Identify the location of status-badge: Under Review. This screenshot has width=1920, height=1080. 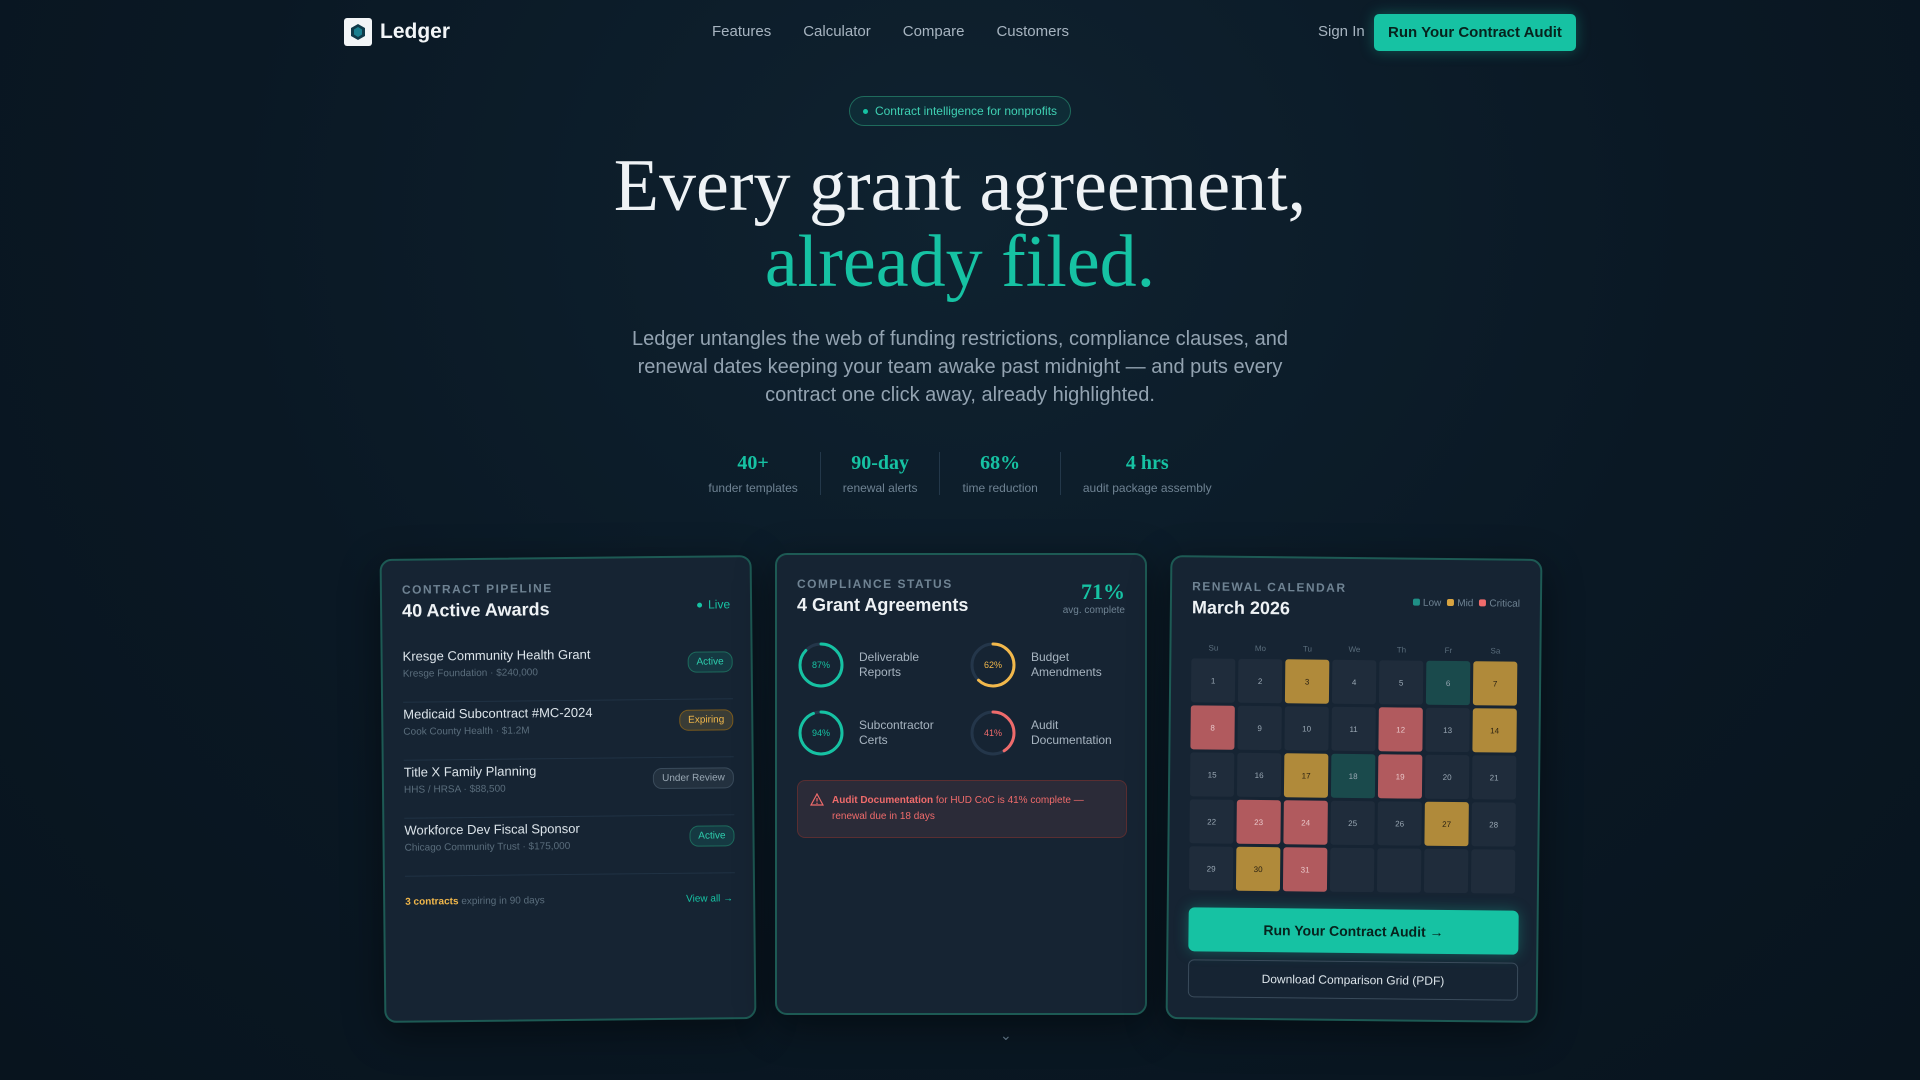
(693, 778).